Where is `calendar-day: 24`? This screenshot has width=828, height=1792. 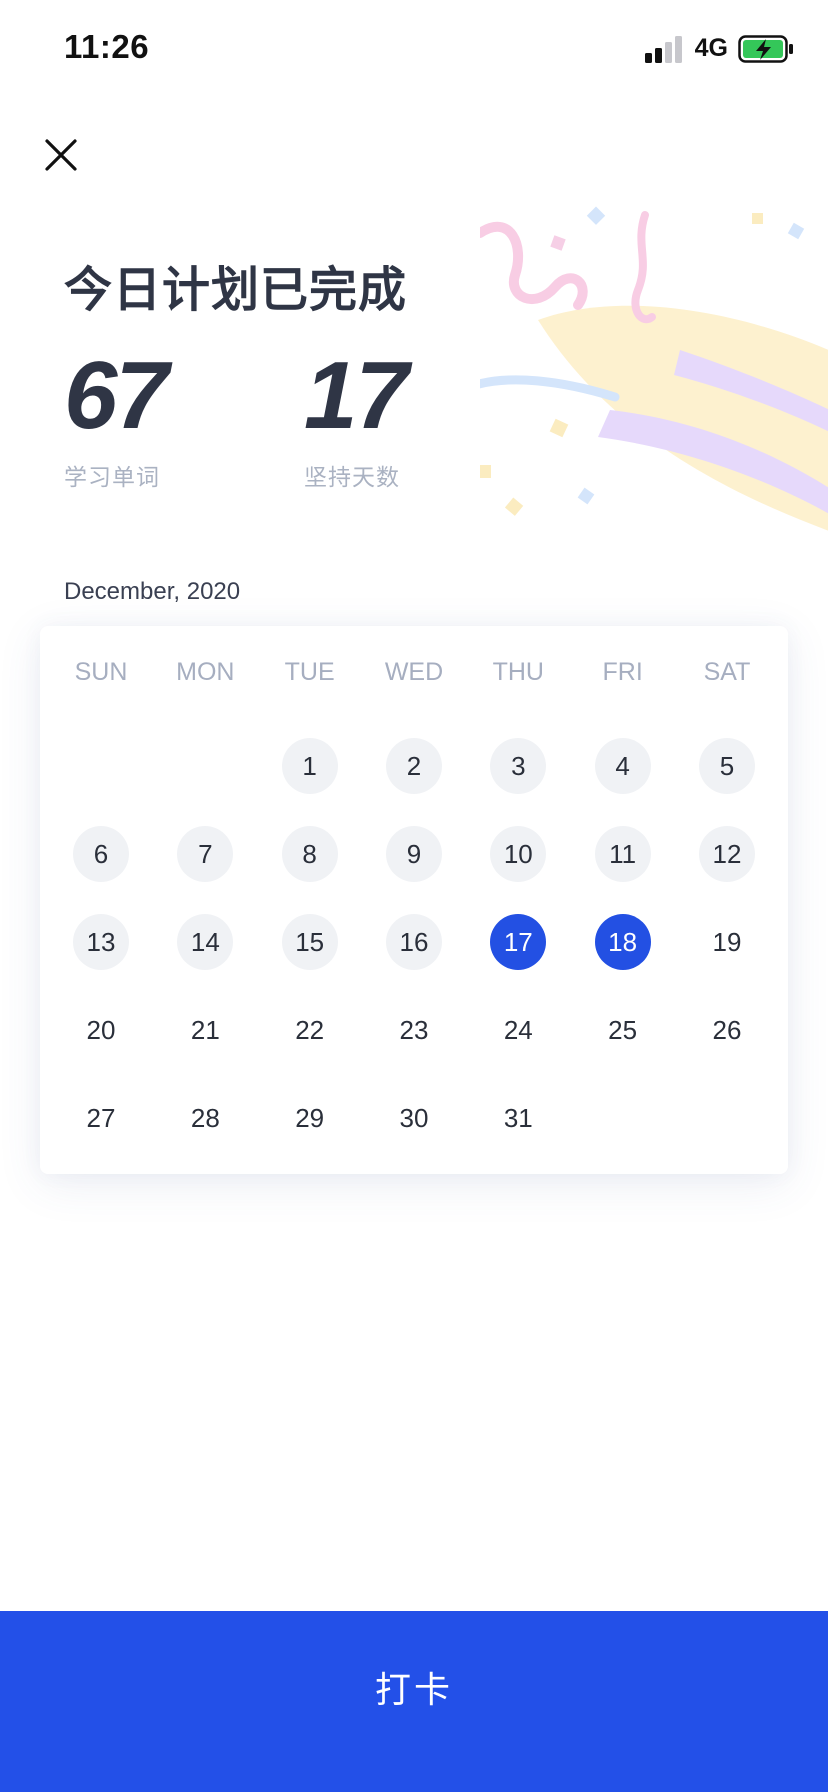
calendar-day: 24 is located at coordinates (518, 1030).